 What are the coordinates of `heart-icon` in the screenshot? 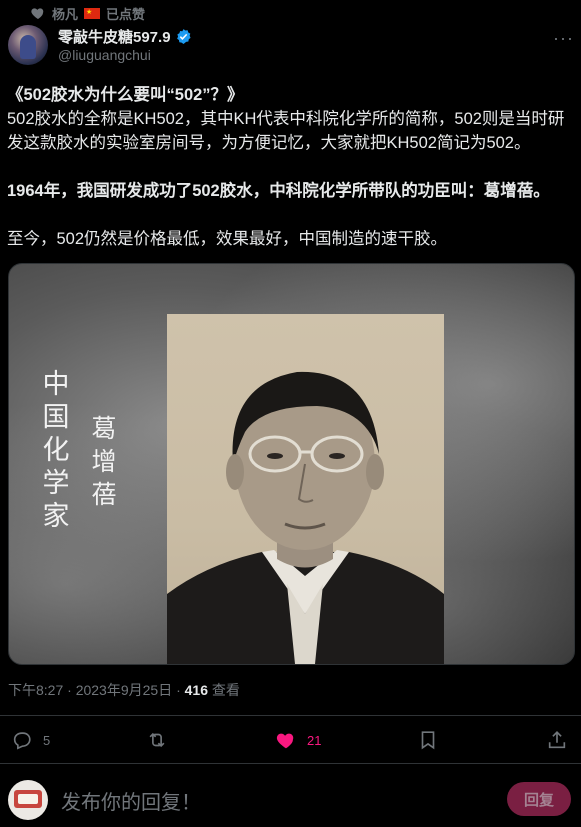 It's located at (37, 13).